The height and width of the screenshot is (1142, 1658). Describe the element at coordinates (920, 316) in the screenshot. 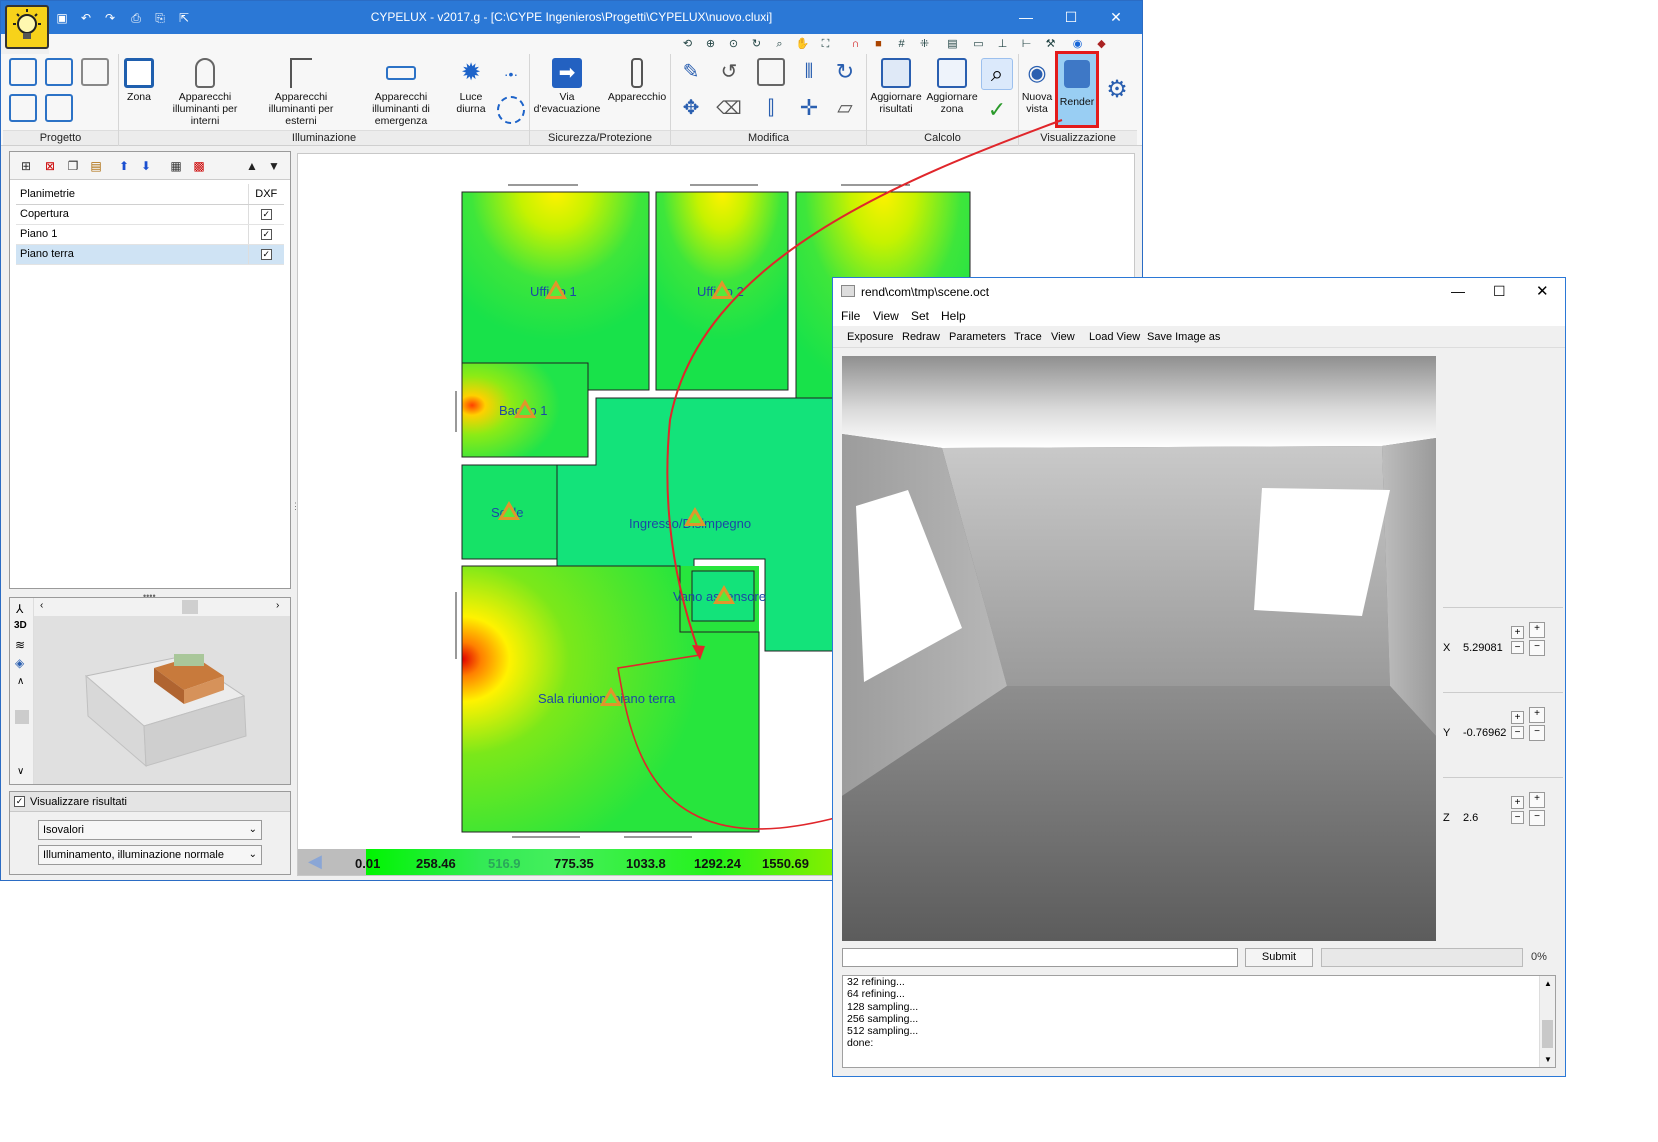

I see `menu-set: Set` at that location.